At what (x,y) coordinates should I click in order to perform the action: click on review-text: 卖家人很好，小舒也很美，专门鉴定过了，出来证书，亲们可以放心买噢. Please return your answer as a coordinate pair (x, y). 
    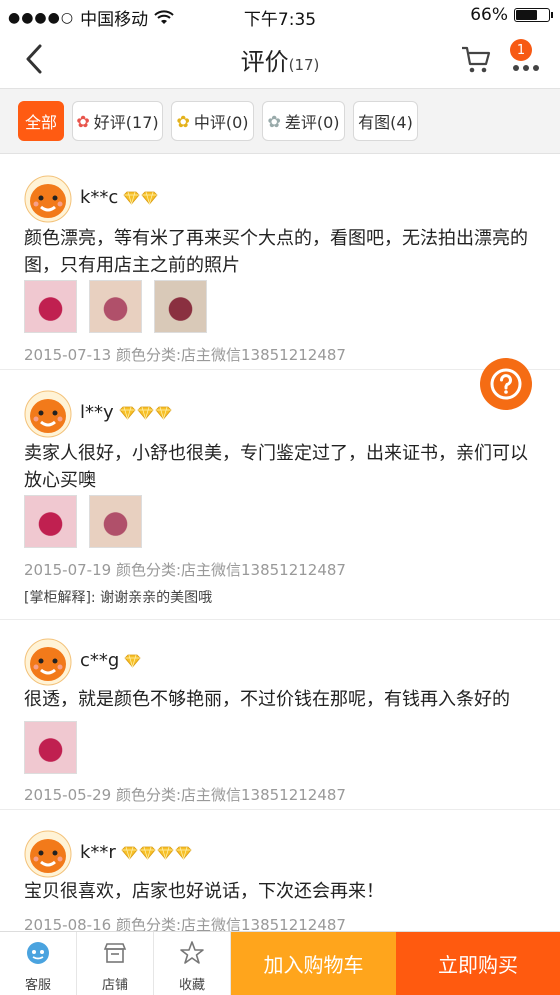
    Looking at the image, I should click on (276, 467).